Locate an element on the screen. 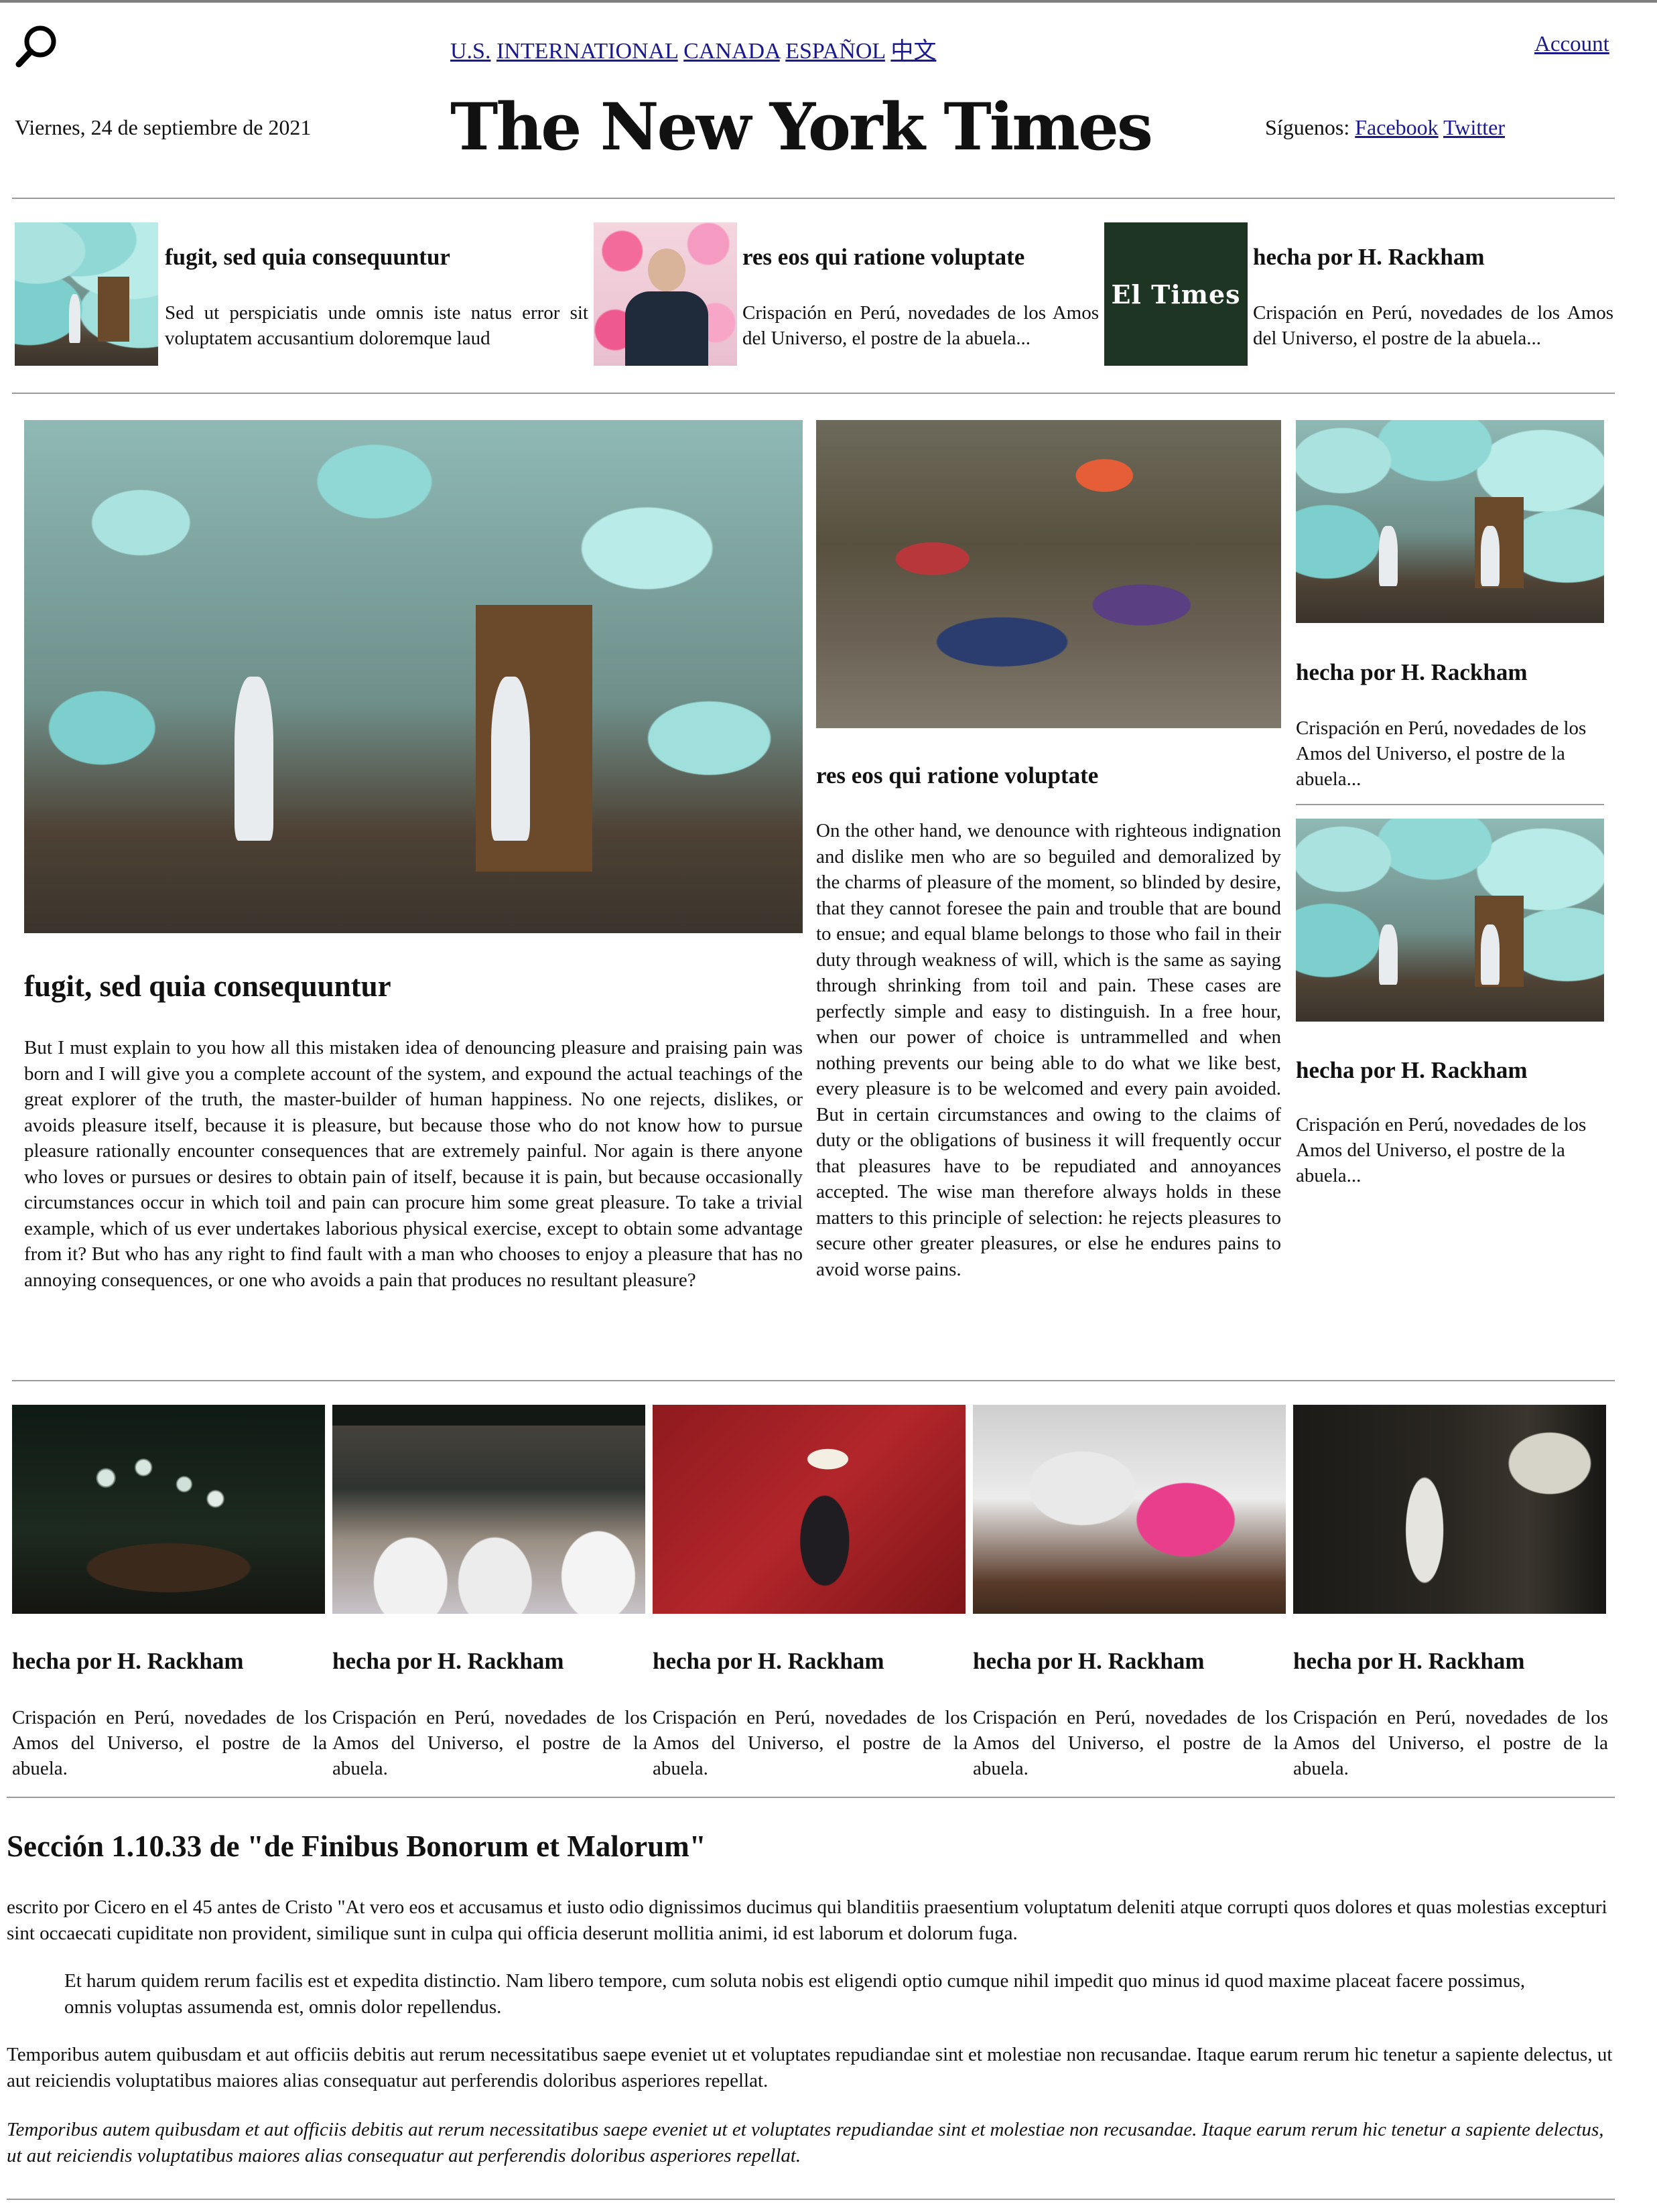 The width and height of the screenshot is (1657, 2212). header-divider is located at coordinates (813, 198).